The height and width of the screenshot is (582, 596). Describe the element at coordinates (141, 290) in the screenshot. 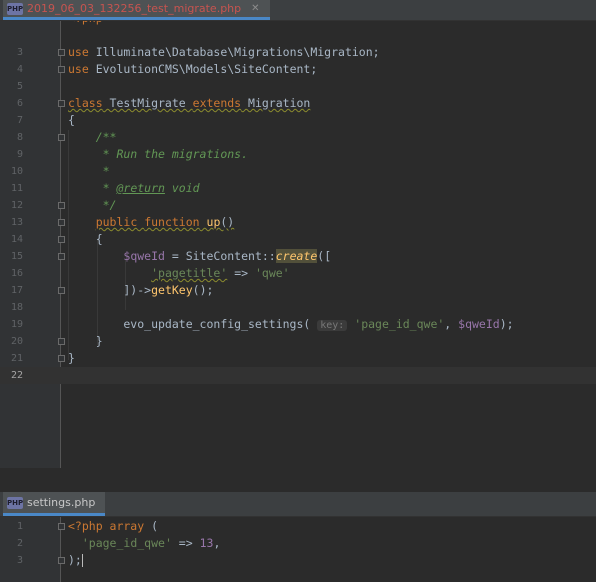

I see `code-text: ])->getKey();` at that location.